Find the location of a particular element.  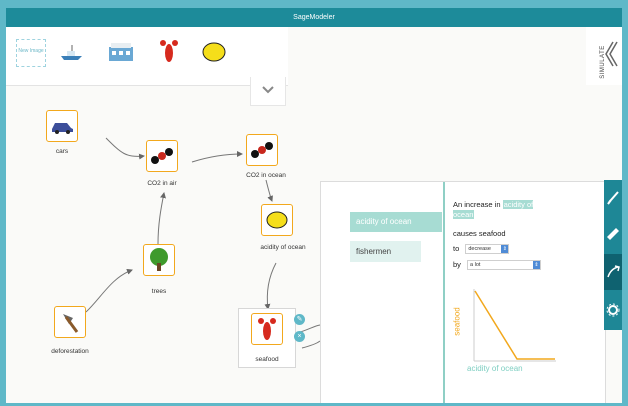

car-icon is located at coordinates (62, 128).